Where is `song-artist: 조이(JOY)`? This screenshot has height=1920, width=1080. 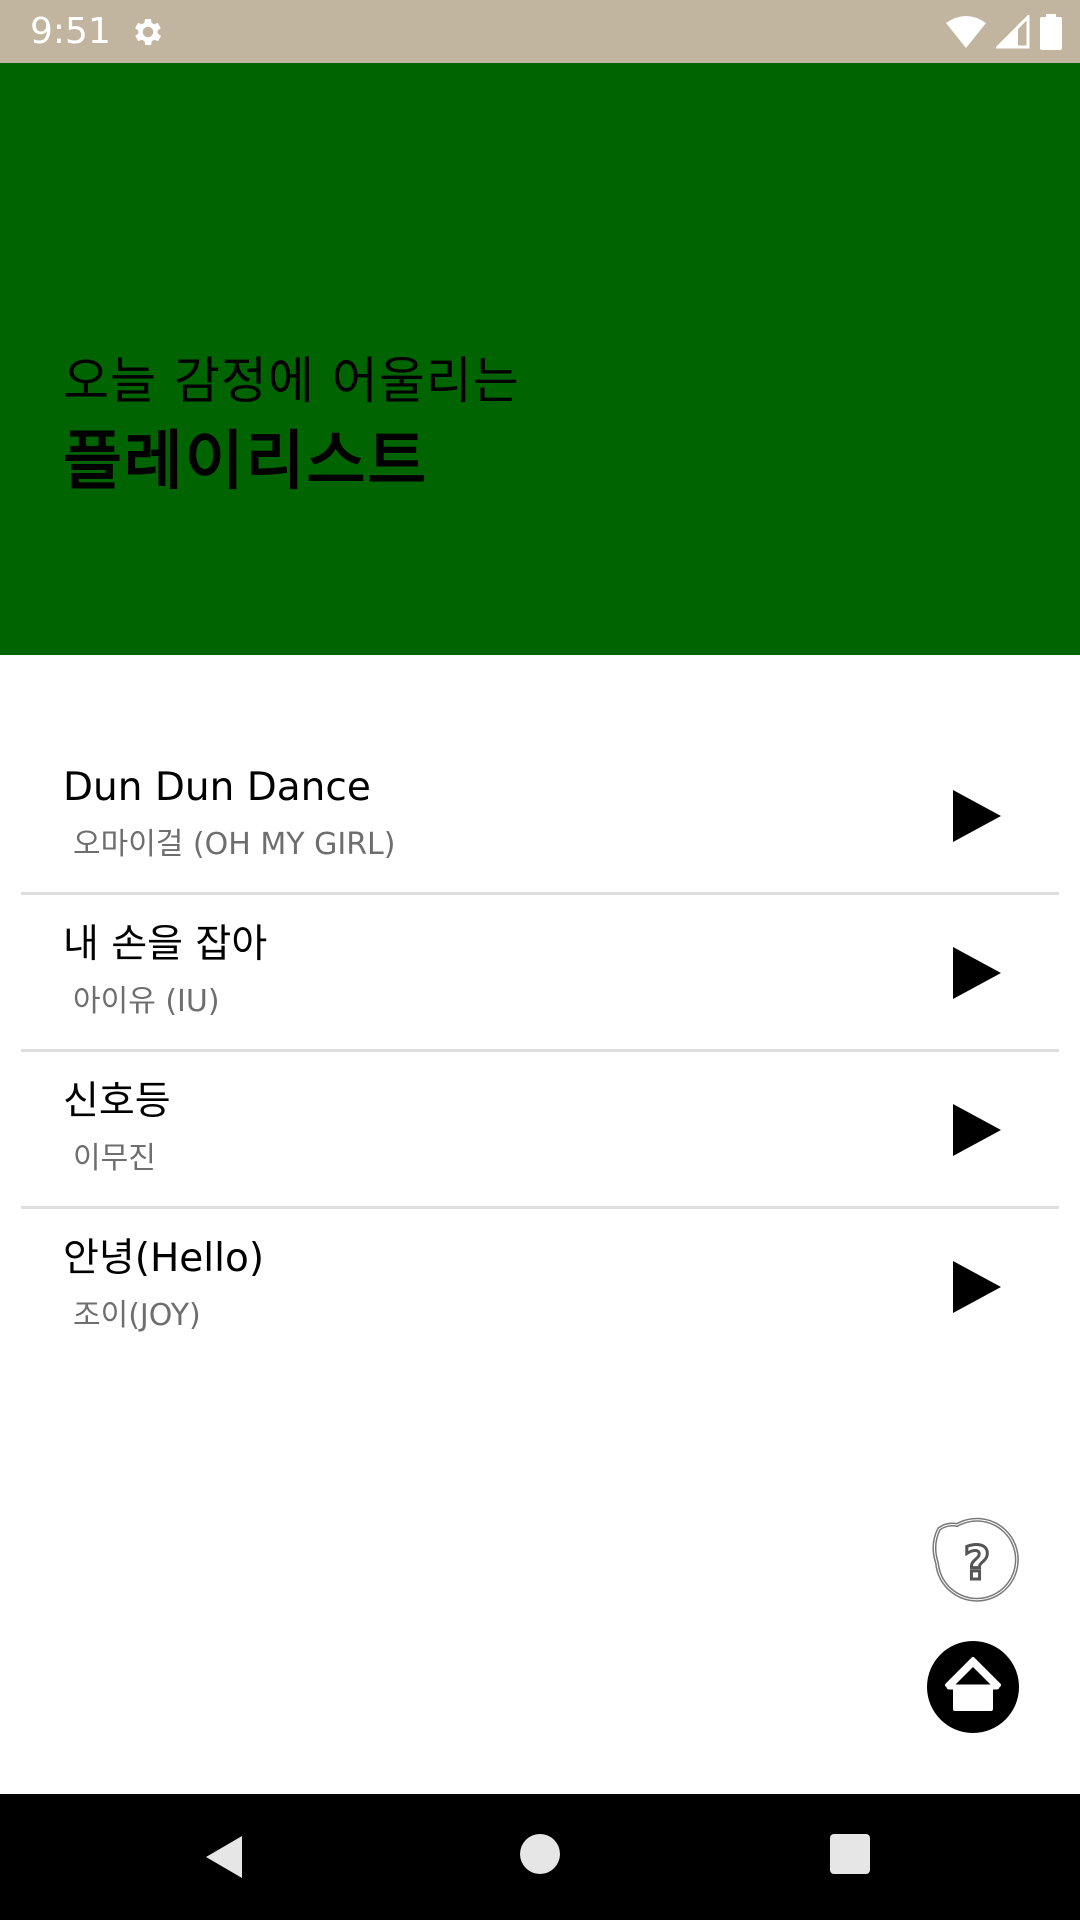 song-artist: 조이(JOY) is located at coordinates (137, 1315).